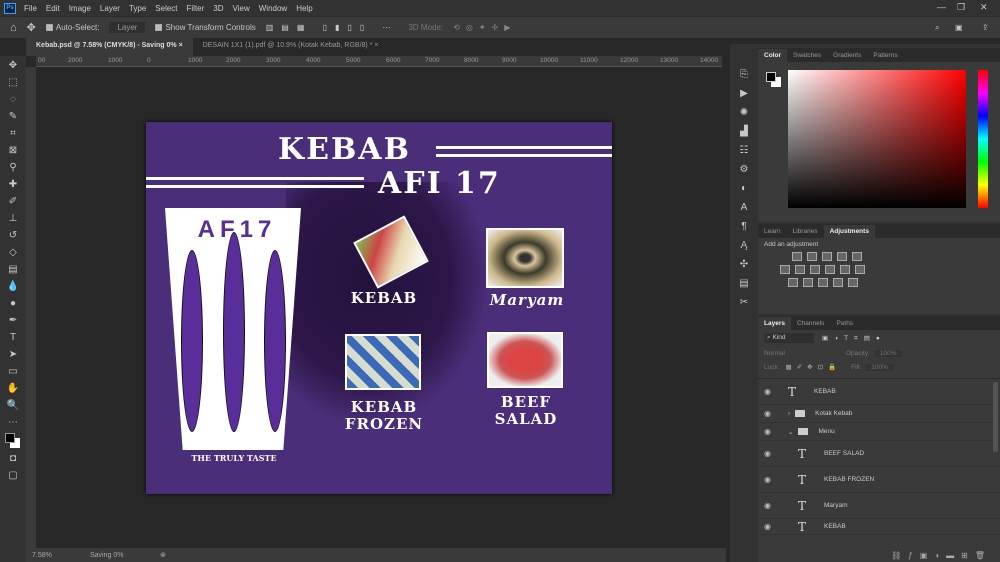 This screenshot has height=562, width=1000. Describe the element at coordinates (332, 27) in the screenshot. I see `align-icons: ▥▤▦ ▯▮▯▯ ⋯` at that location.